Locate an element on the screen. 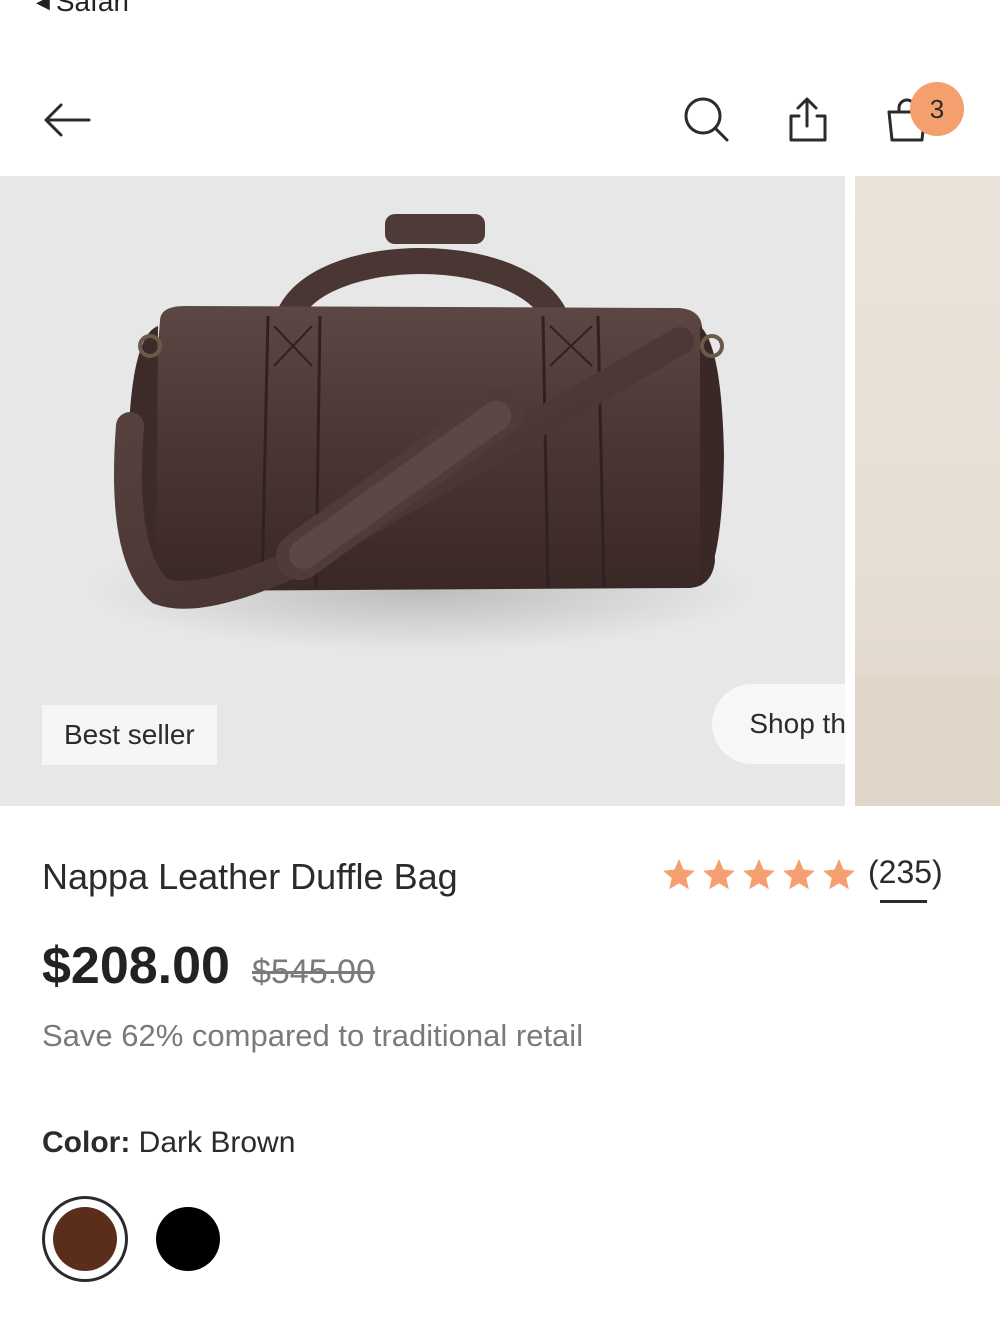  review-count: (235) is located at coordinates (905, 878).